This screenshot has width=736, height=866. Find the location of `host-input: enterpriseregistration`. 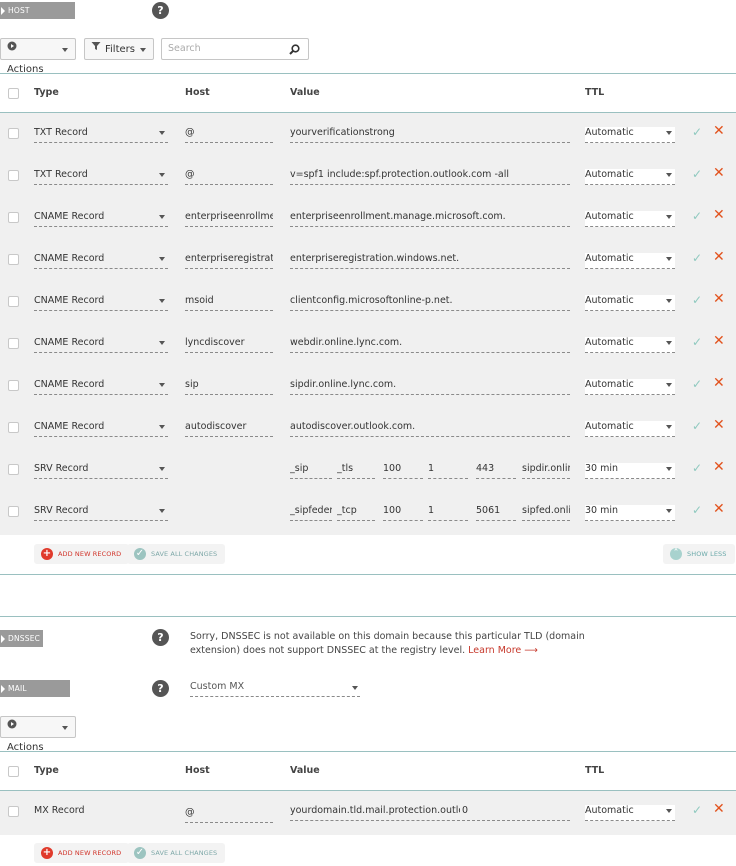

host-input: enterpriseregistration is located at coordinates (229, 261).